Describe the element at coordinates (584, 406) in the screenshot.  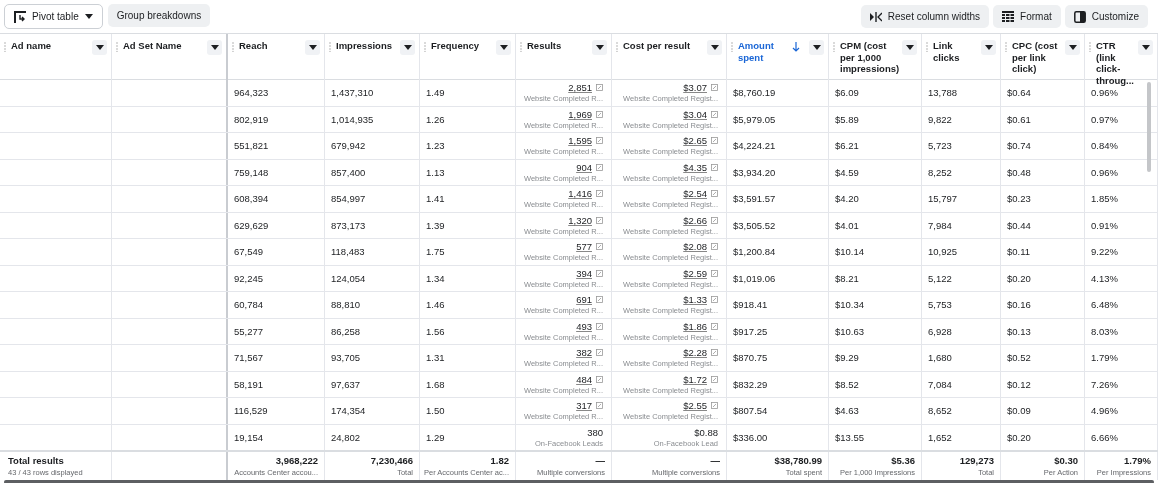
I see `result-link: 317` at that location.